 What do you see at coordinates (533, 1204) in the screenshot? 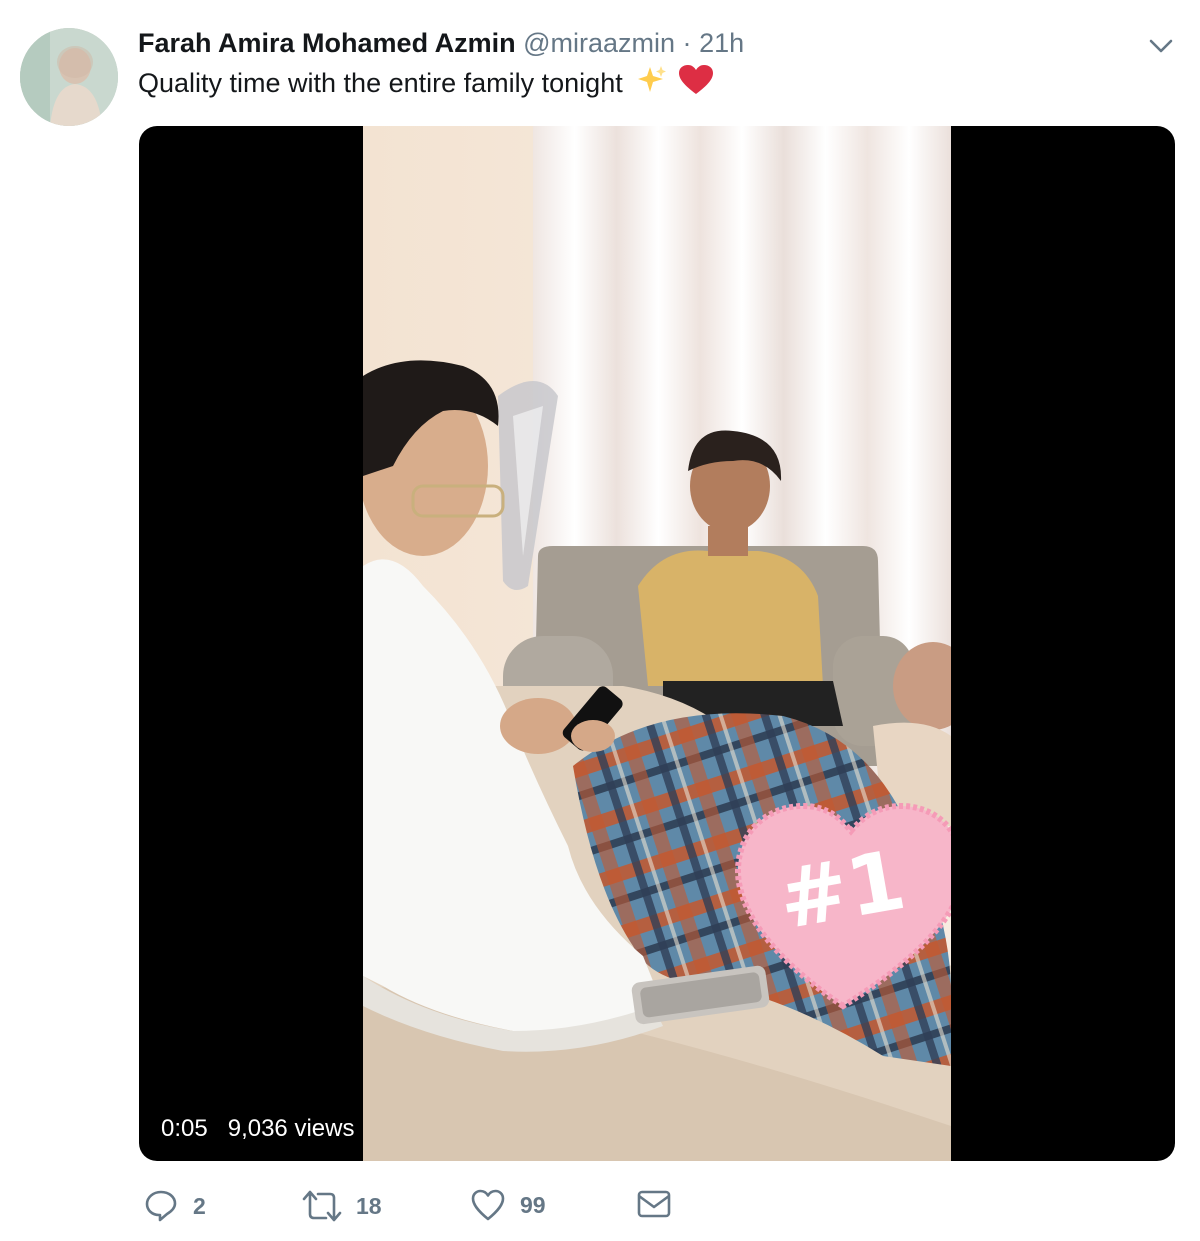
I see `like-count: 99` at bounding box center [533, 1204].